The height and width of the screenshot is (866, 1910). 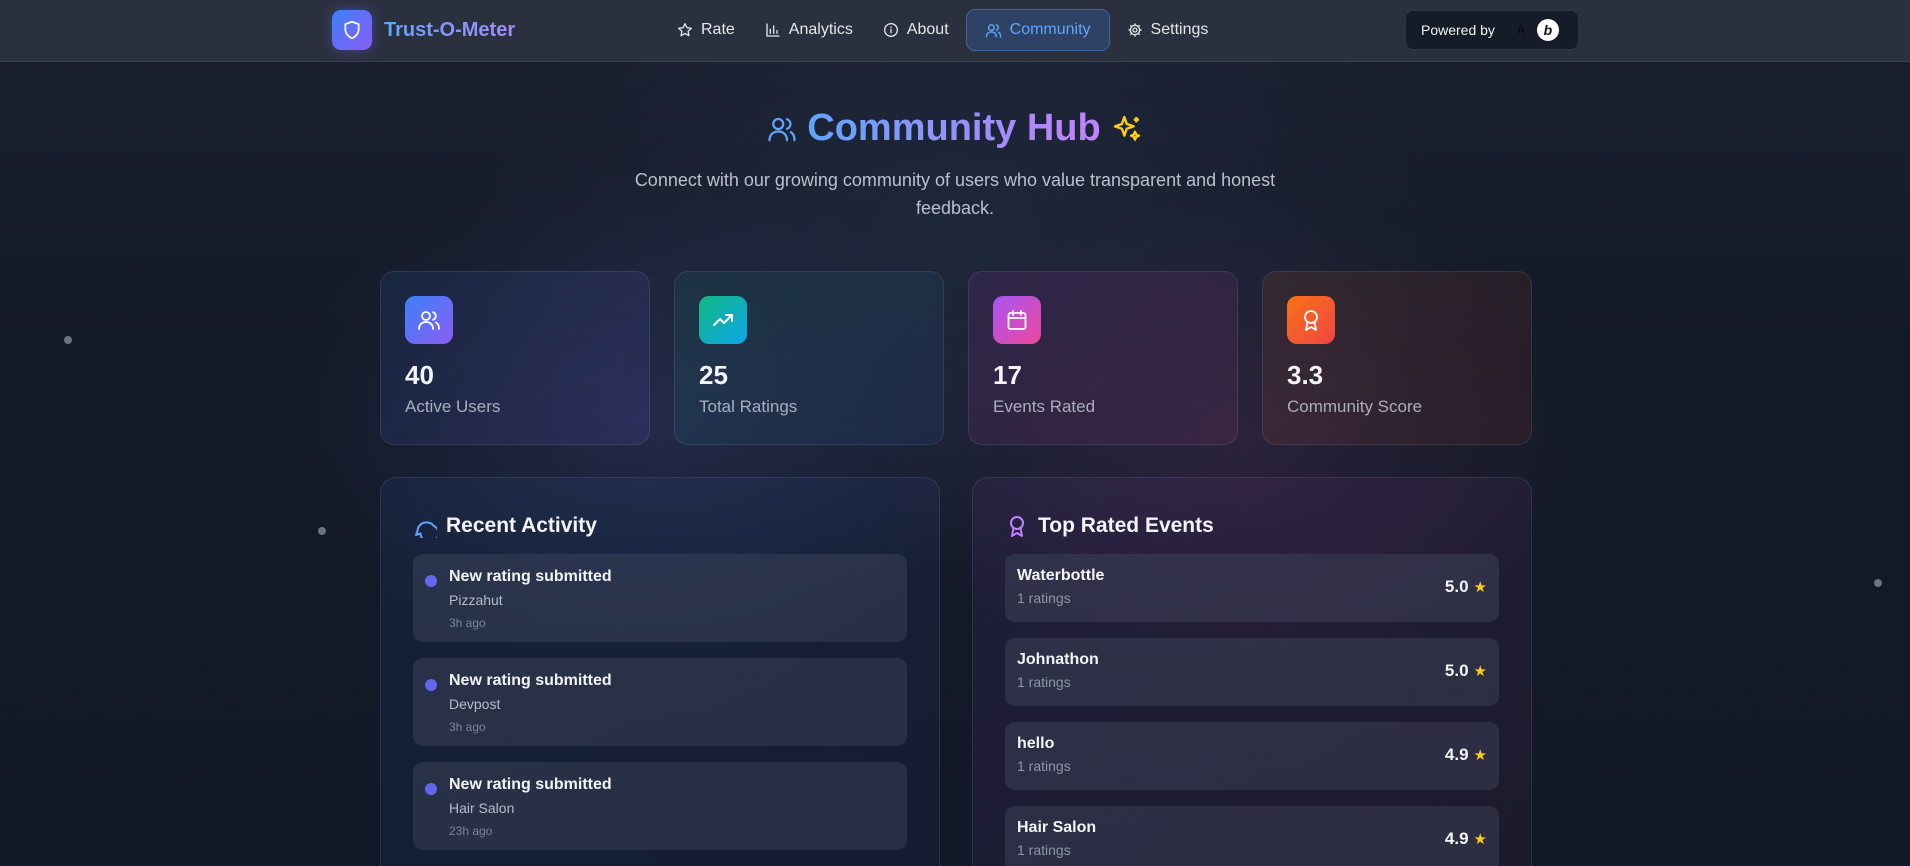 What do you see at coordinates (723, 320) in the screenshot?
I see `trending-up-icon` at bounding box center [723, 320].